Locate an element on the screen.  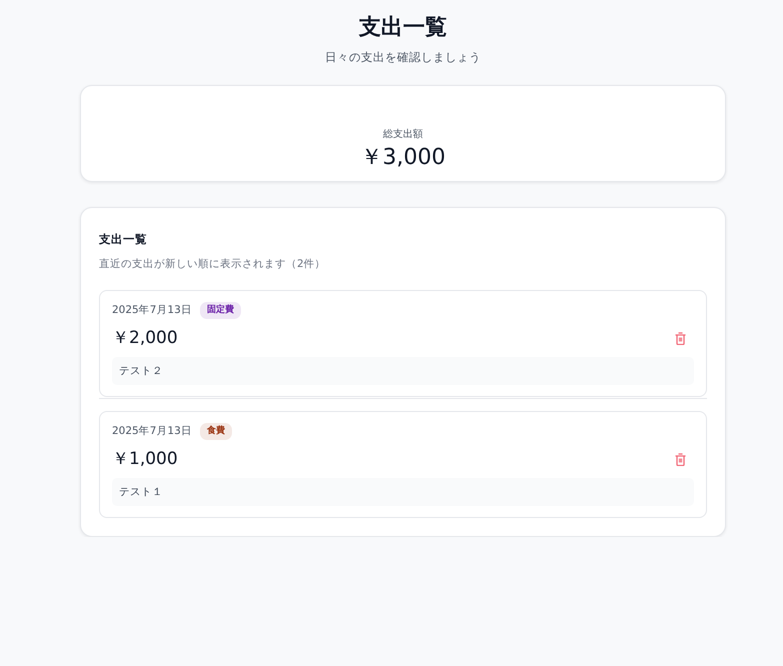
expense-amount: ￥2,000 is located at coordinates (145, 338).